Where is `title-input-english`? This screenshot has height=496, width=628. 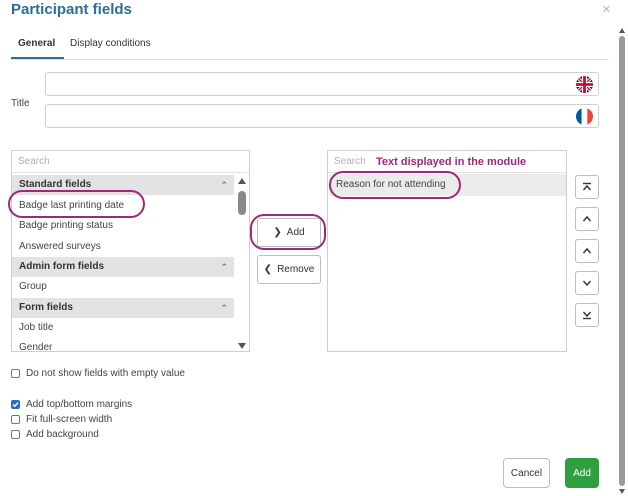 title-input-english is located at coordinates (322, 84).